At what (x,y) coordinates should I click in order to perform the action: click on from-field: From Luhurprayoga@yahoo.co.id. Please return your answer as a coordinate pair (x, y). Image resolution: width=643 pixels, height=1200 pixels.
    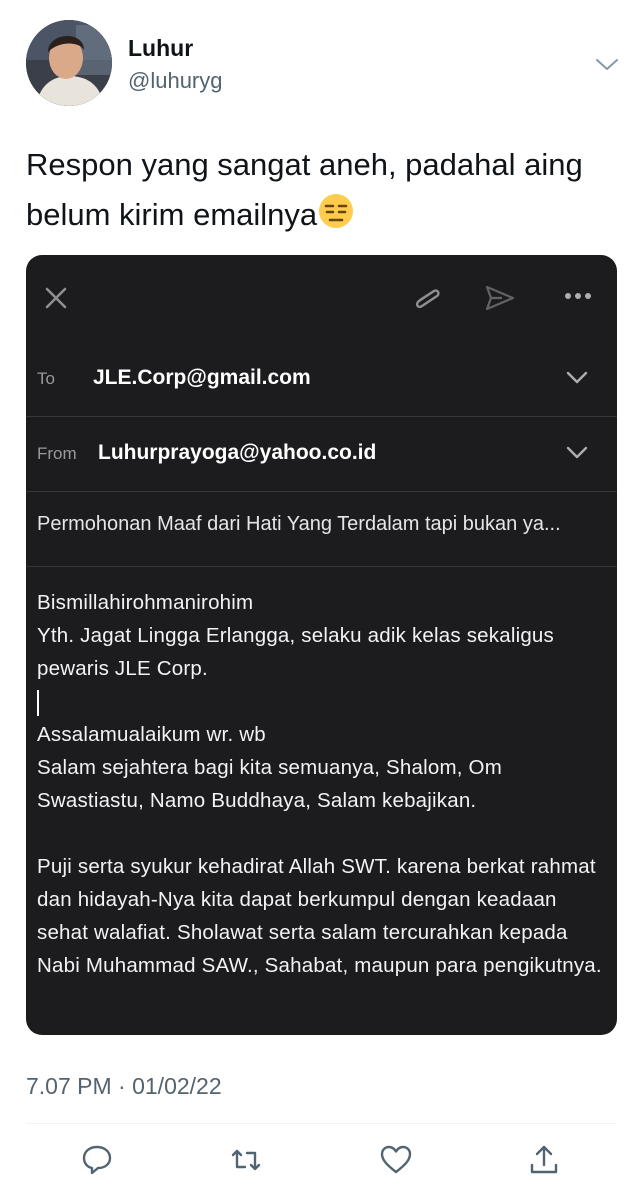
    Looking at the image, I should click on (321, 454).